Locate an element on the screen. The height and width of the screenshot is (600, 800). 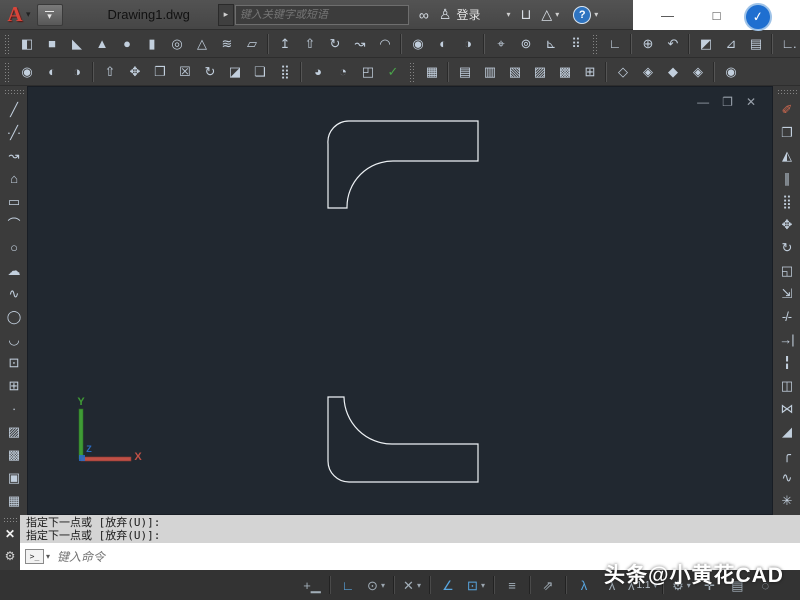
fillet-edge-icon: ◕ is located at coordinates (317, 71).